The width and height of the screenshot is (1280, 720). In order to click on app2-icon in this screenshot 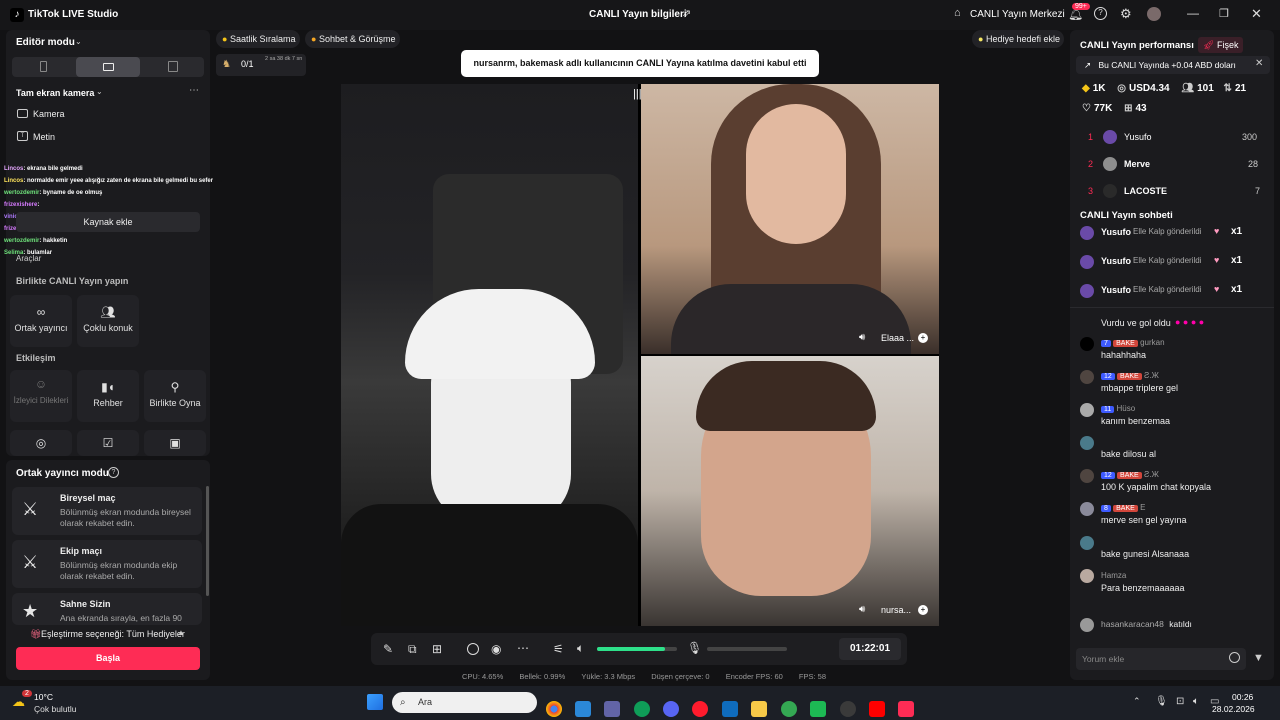, I will do `click(848, 709)`.